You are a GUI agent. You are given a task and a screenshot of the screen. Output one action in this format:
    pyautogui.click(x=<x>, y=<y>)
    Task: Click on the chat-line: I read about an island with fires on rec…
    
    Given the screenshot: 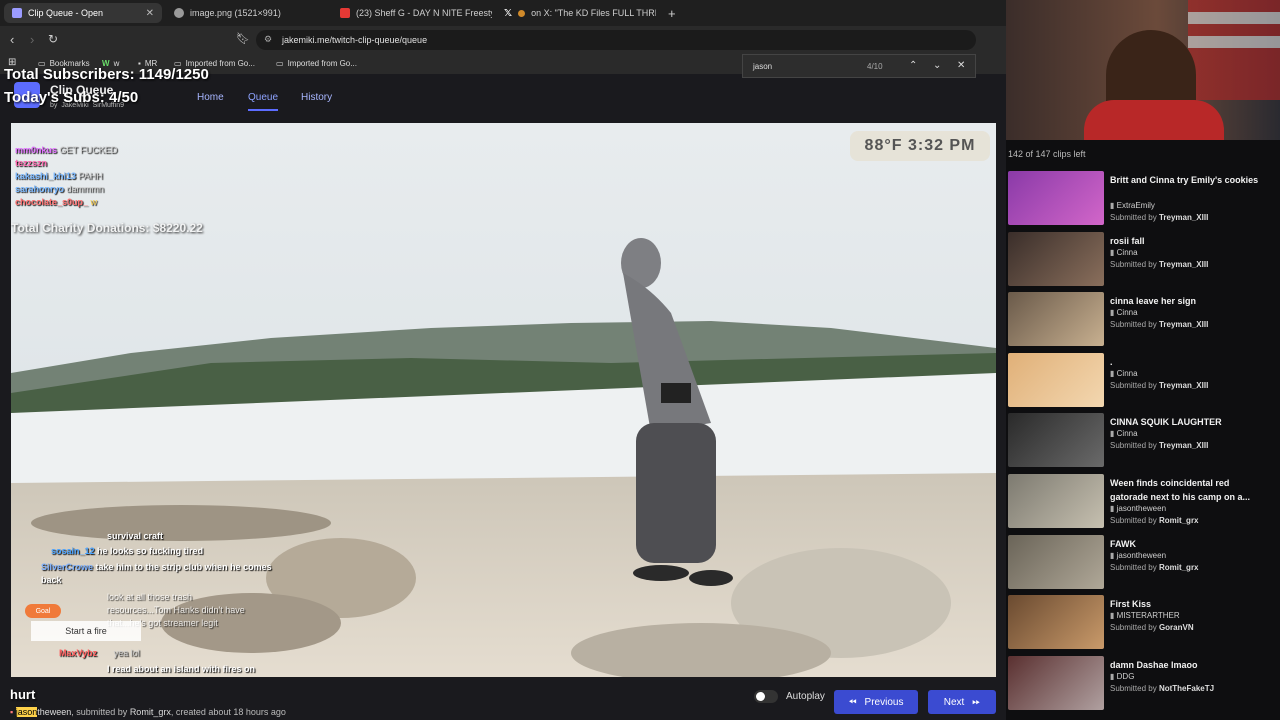 What is the action you would take?
    pyautogui.click(x=181, y=669)
    